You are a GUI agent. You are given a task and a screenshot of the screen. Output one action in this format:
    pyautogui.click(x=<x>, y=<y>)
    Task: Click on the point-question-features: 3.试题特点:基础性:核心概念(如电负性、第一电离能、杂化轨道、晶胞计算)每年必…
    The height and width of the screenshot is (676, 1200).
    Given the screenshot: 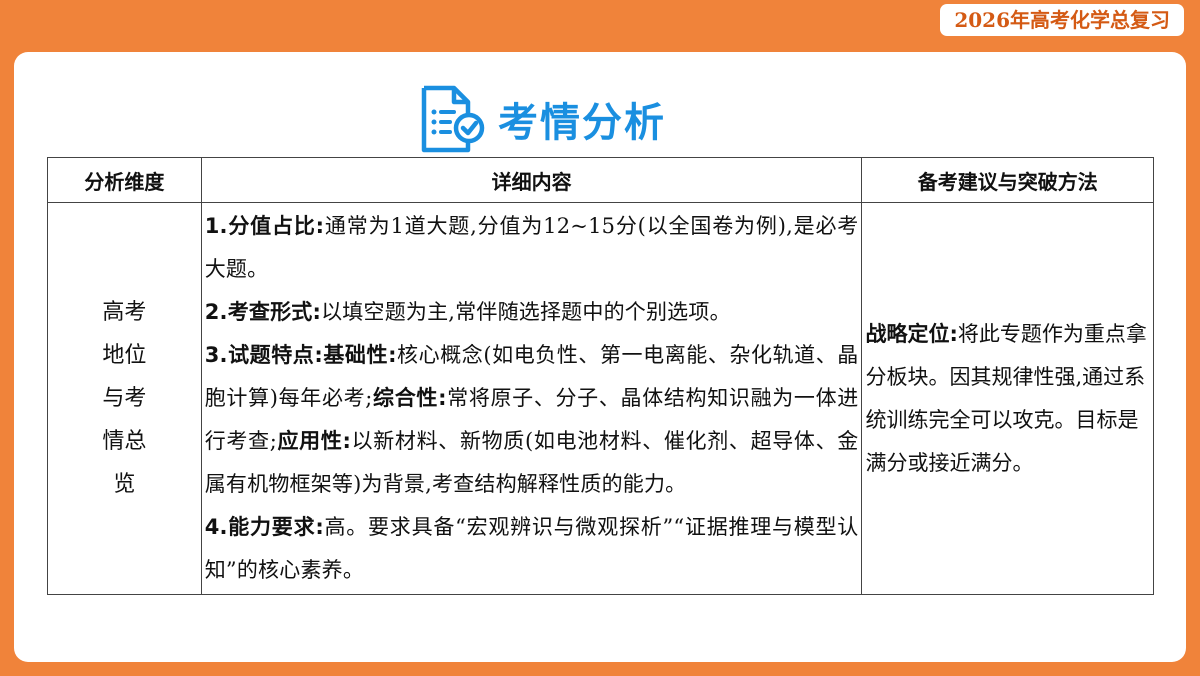 What is the action you would take?
    pyautogui.click(x=532, y=420)
    